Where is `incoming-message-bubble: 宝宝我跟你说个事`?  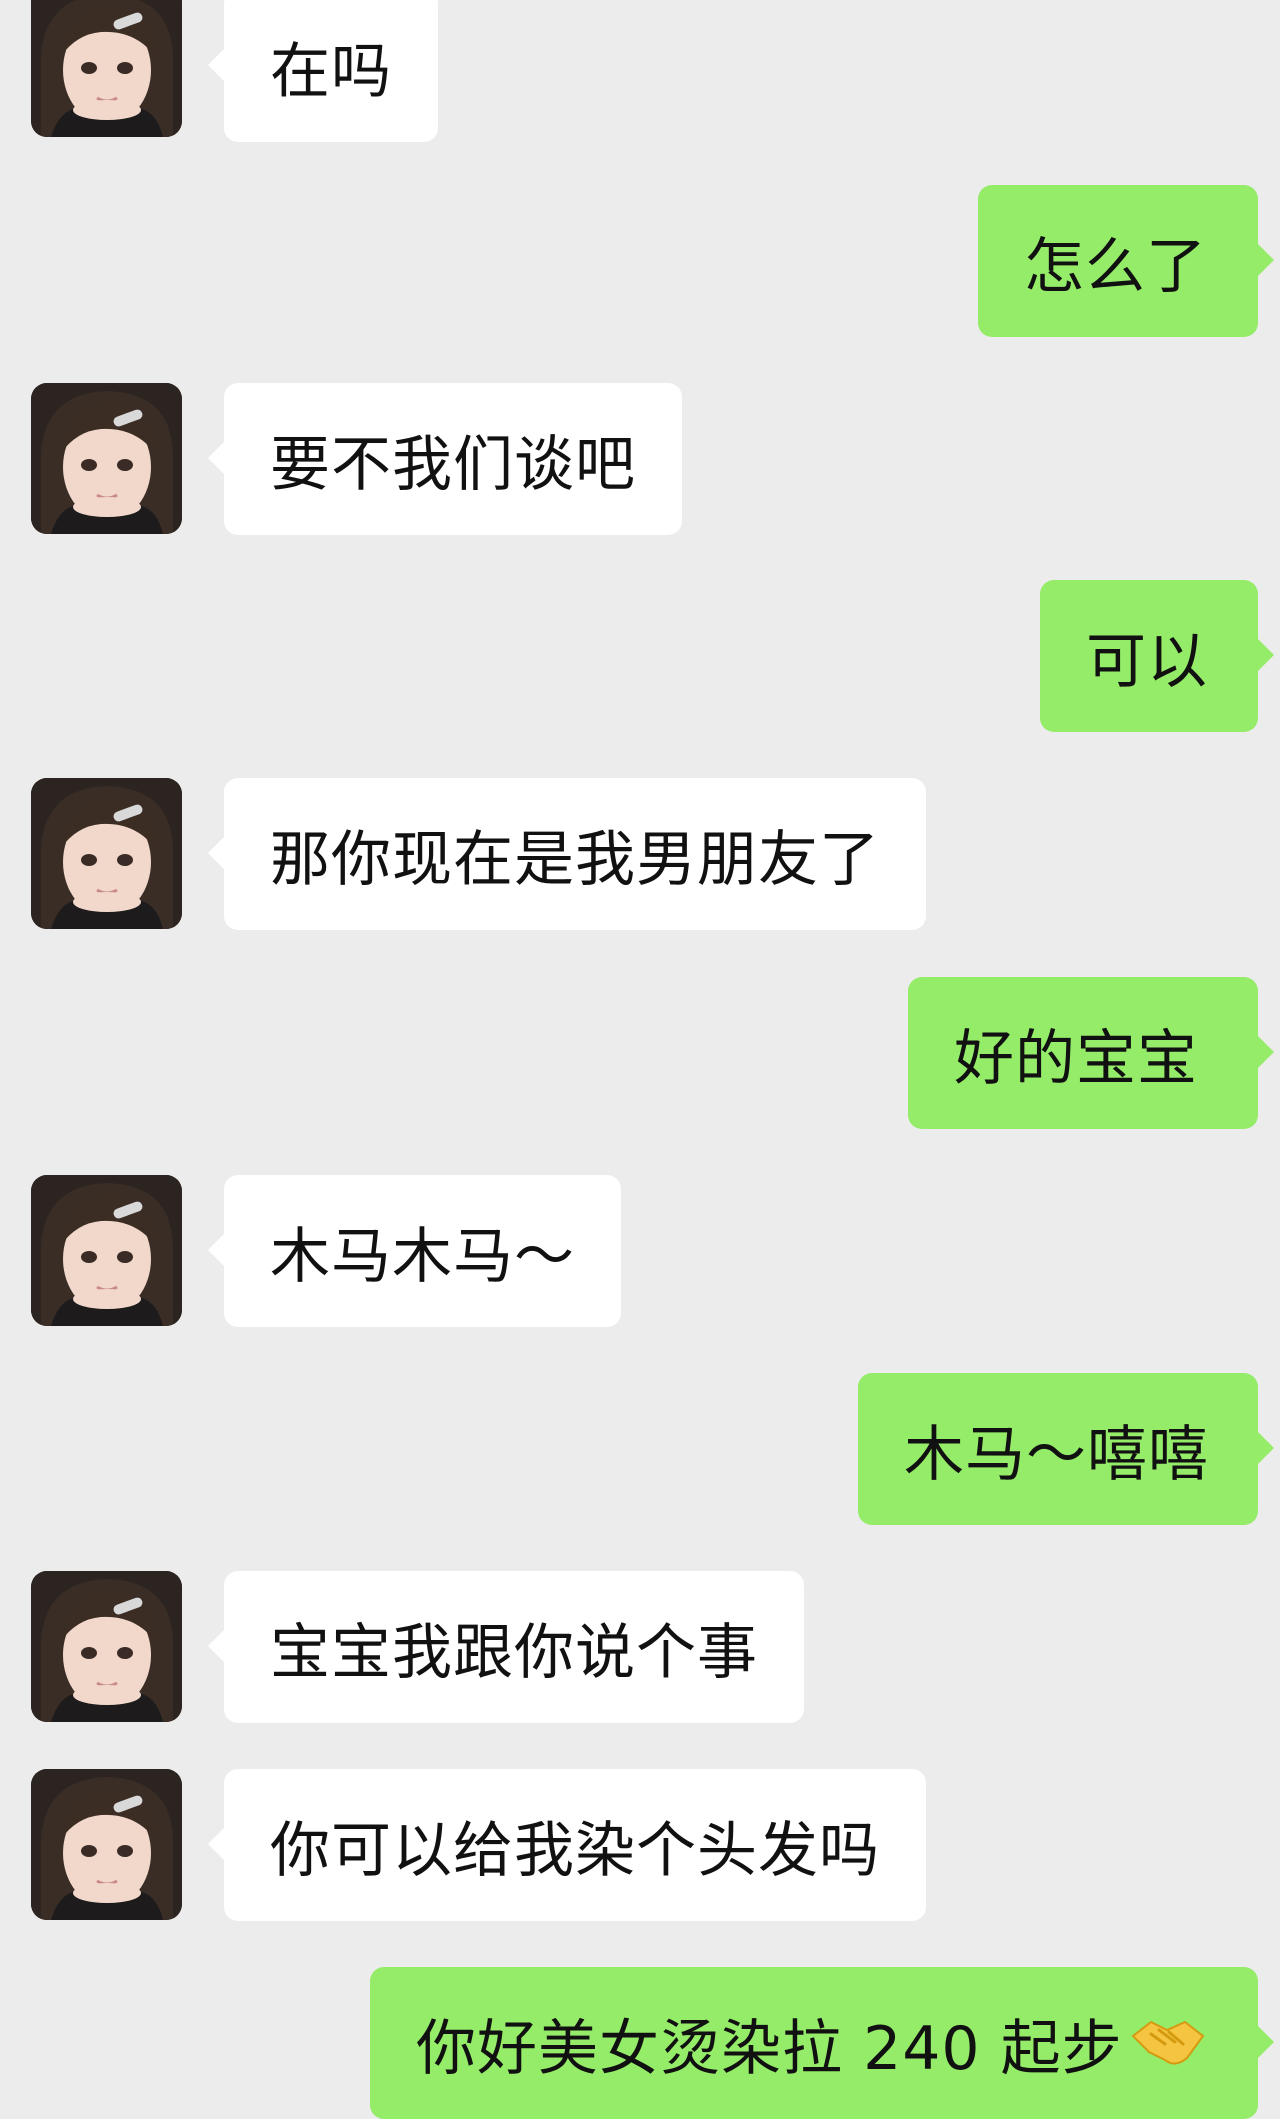
incoming-message-bubble: 宝宝我跟你说个事 is located at coordinates (506, 1647).